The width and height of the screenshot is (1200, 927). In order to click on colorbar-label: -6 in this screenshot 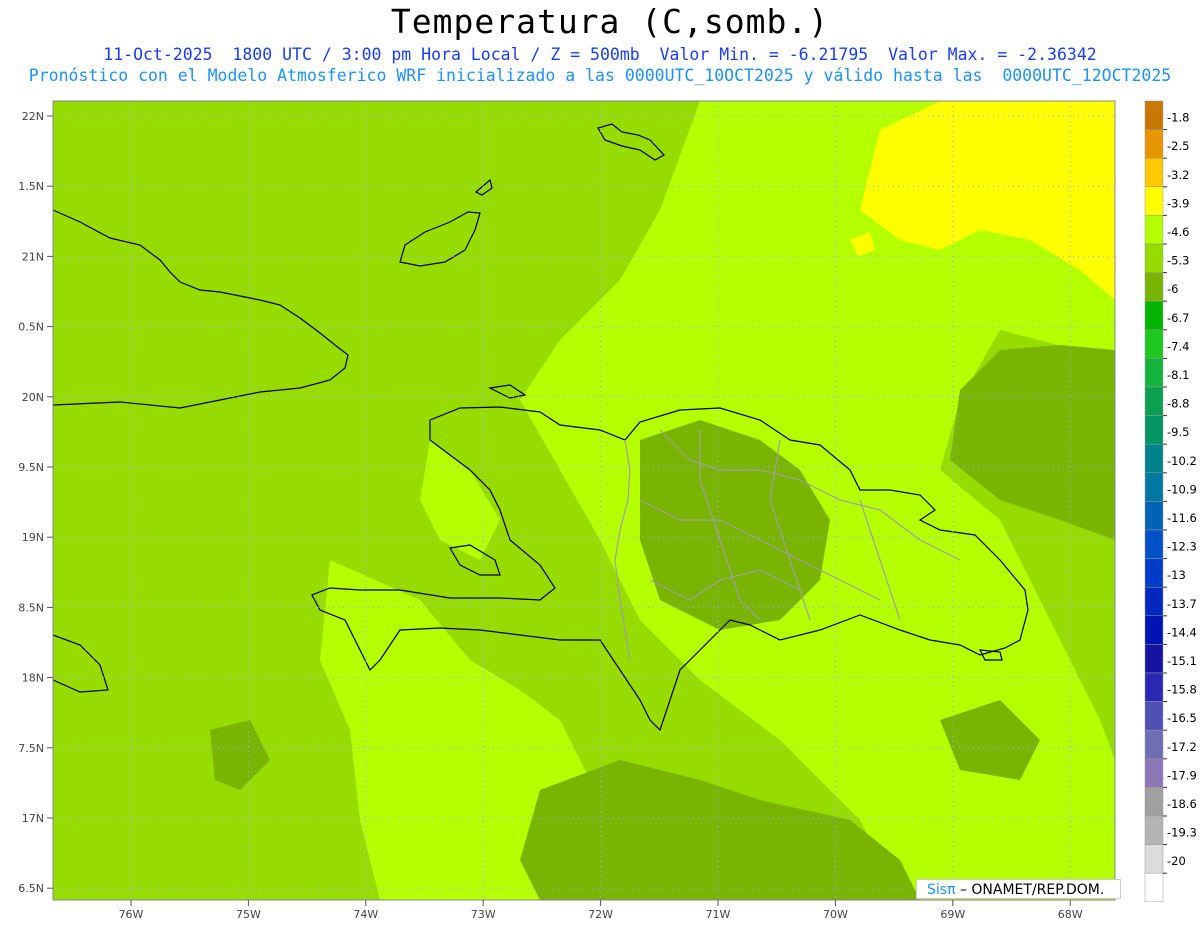, I will do `click(1172, 289)`.